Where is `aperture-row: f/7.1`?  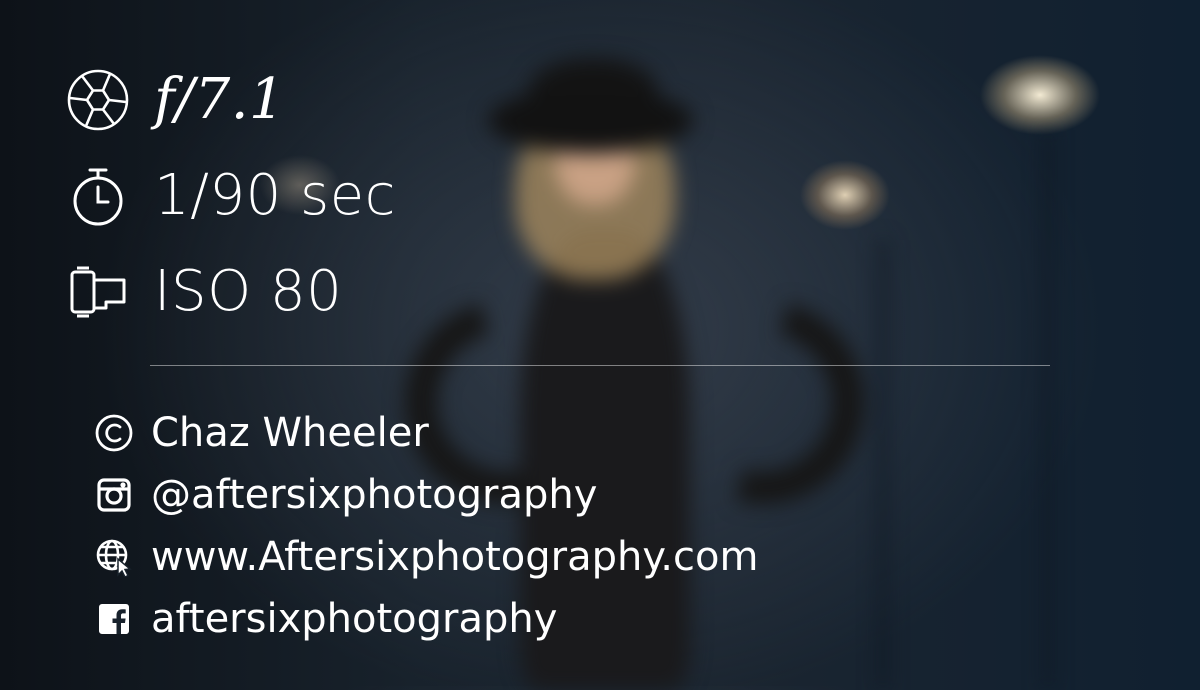
aperture-row: f/7.1 is located at coordinates (230, 100).